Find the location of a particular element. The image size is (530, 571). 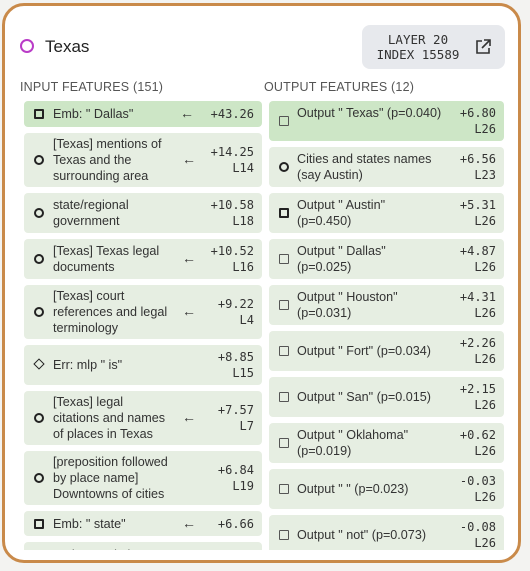

output-feature-row: Output " Oklahoma" (p=0.019) +0.62 L26 is located at coordinates (386, 443).